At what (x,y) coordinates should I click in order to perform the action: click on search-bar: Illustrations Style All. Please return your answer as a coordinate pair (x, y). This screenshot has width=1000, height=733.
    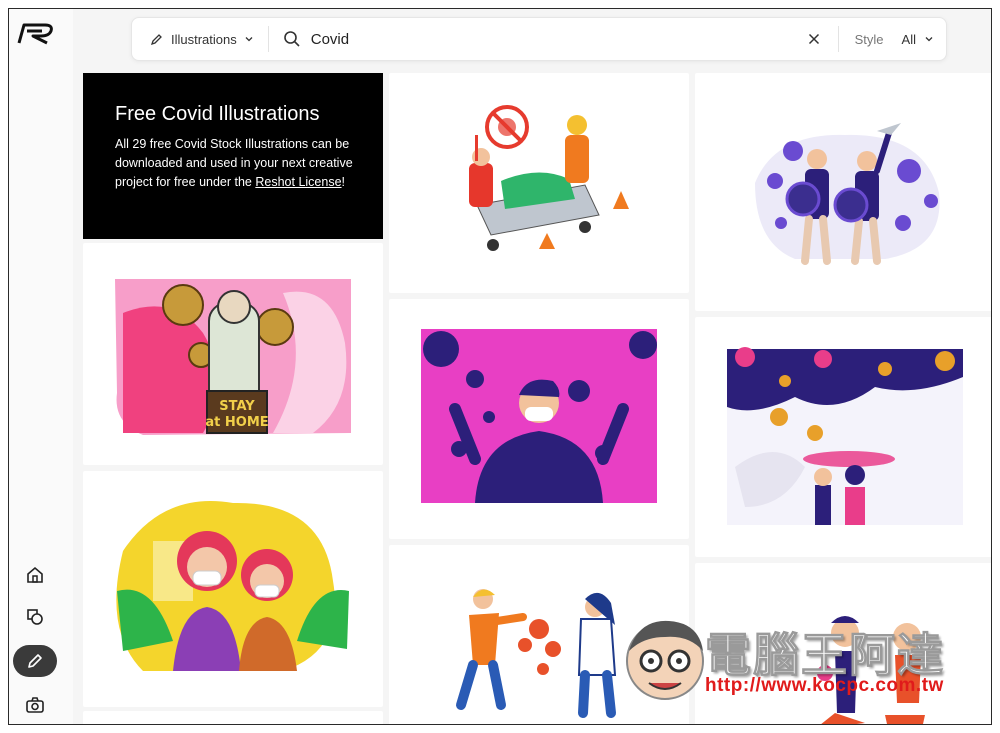
    Looking at the image, I should click on (539, 39).